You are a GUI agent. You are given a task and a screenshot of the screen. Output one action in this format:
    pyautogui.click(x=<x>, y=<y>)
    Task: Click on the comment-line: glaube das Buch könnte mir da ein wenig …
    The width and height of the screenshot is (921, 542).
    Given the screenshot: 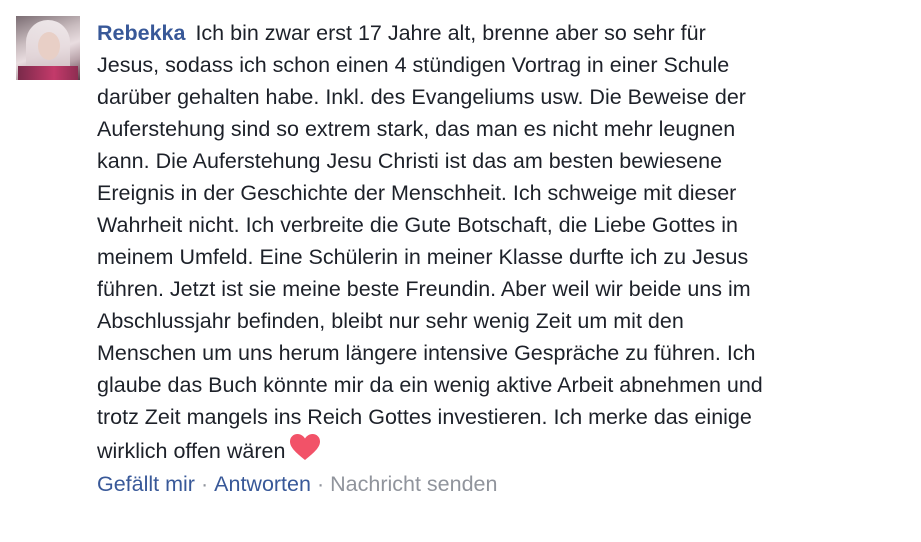 What is the action you would take?
    pyautogui.click(x=430, y=385)
    